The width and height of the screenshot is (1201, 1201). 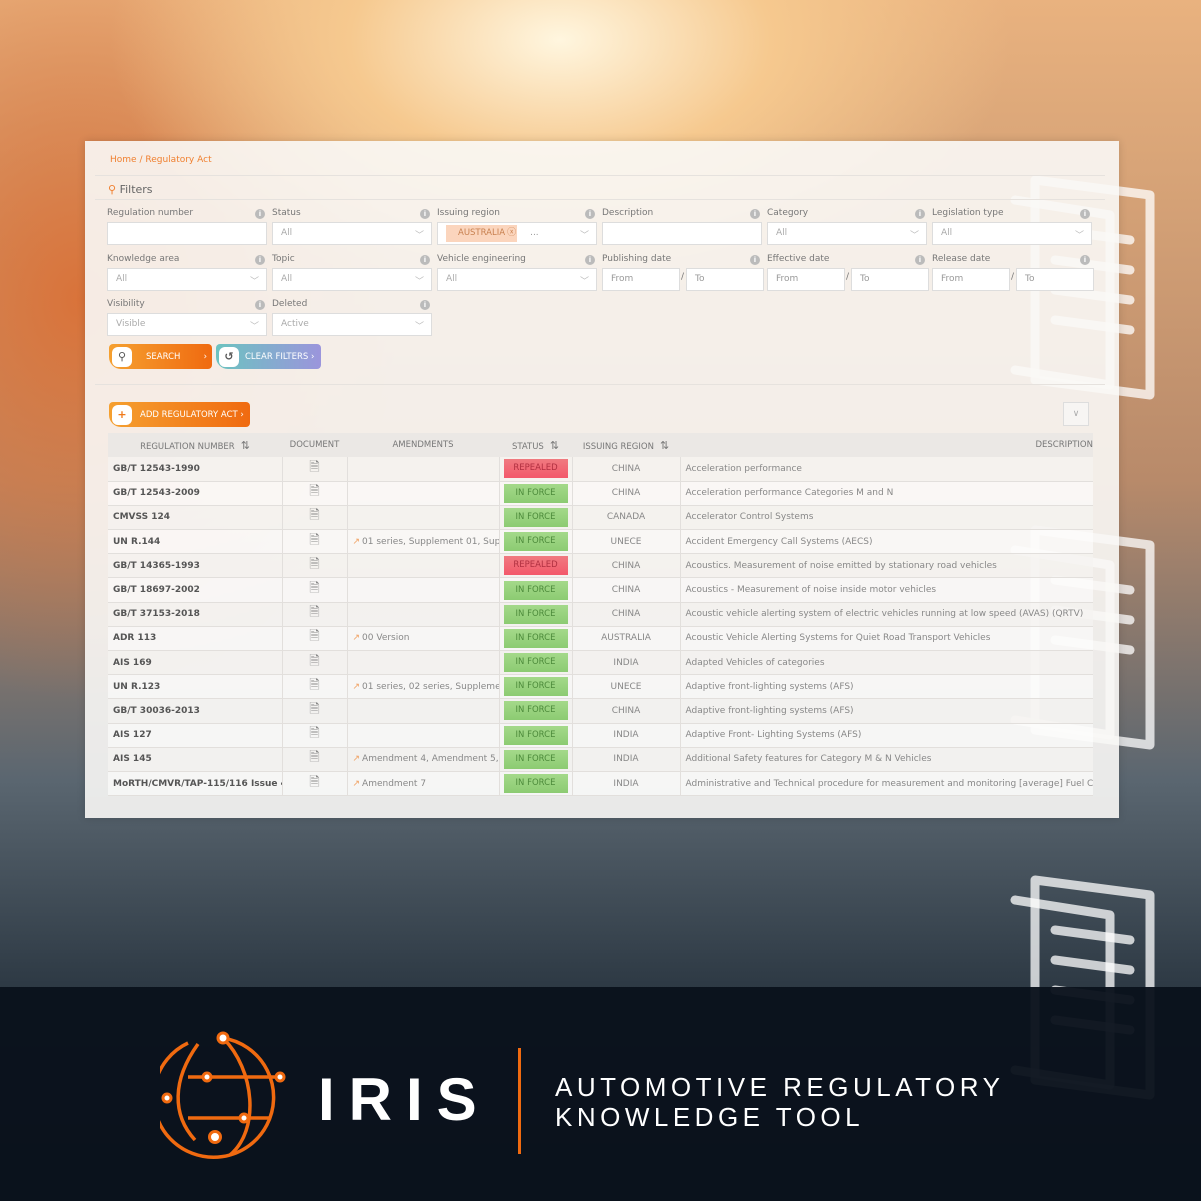 What do you see at coordinates (314, 445) in the screenshot?
I see `column-header-document: DOCUMENT` at bounding box center [314, 445].